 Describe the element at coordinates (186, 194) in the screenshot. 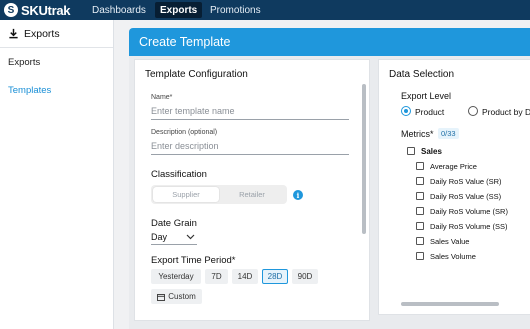

I see `classification-supplier: Supplier` at that location.